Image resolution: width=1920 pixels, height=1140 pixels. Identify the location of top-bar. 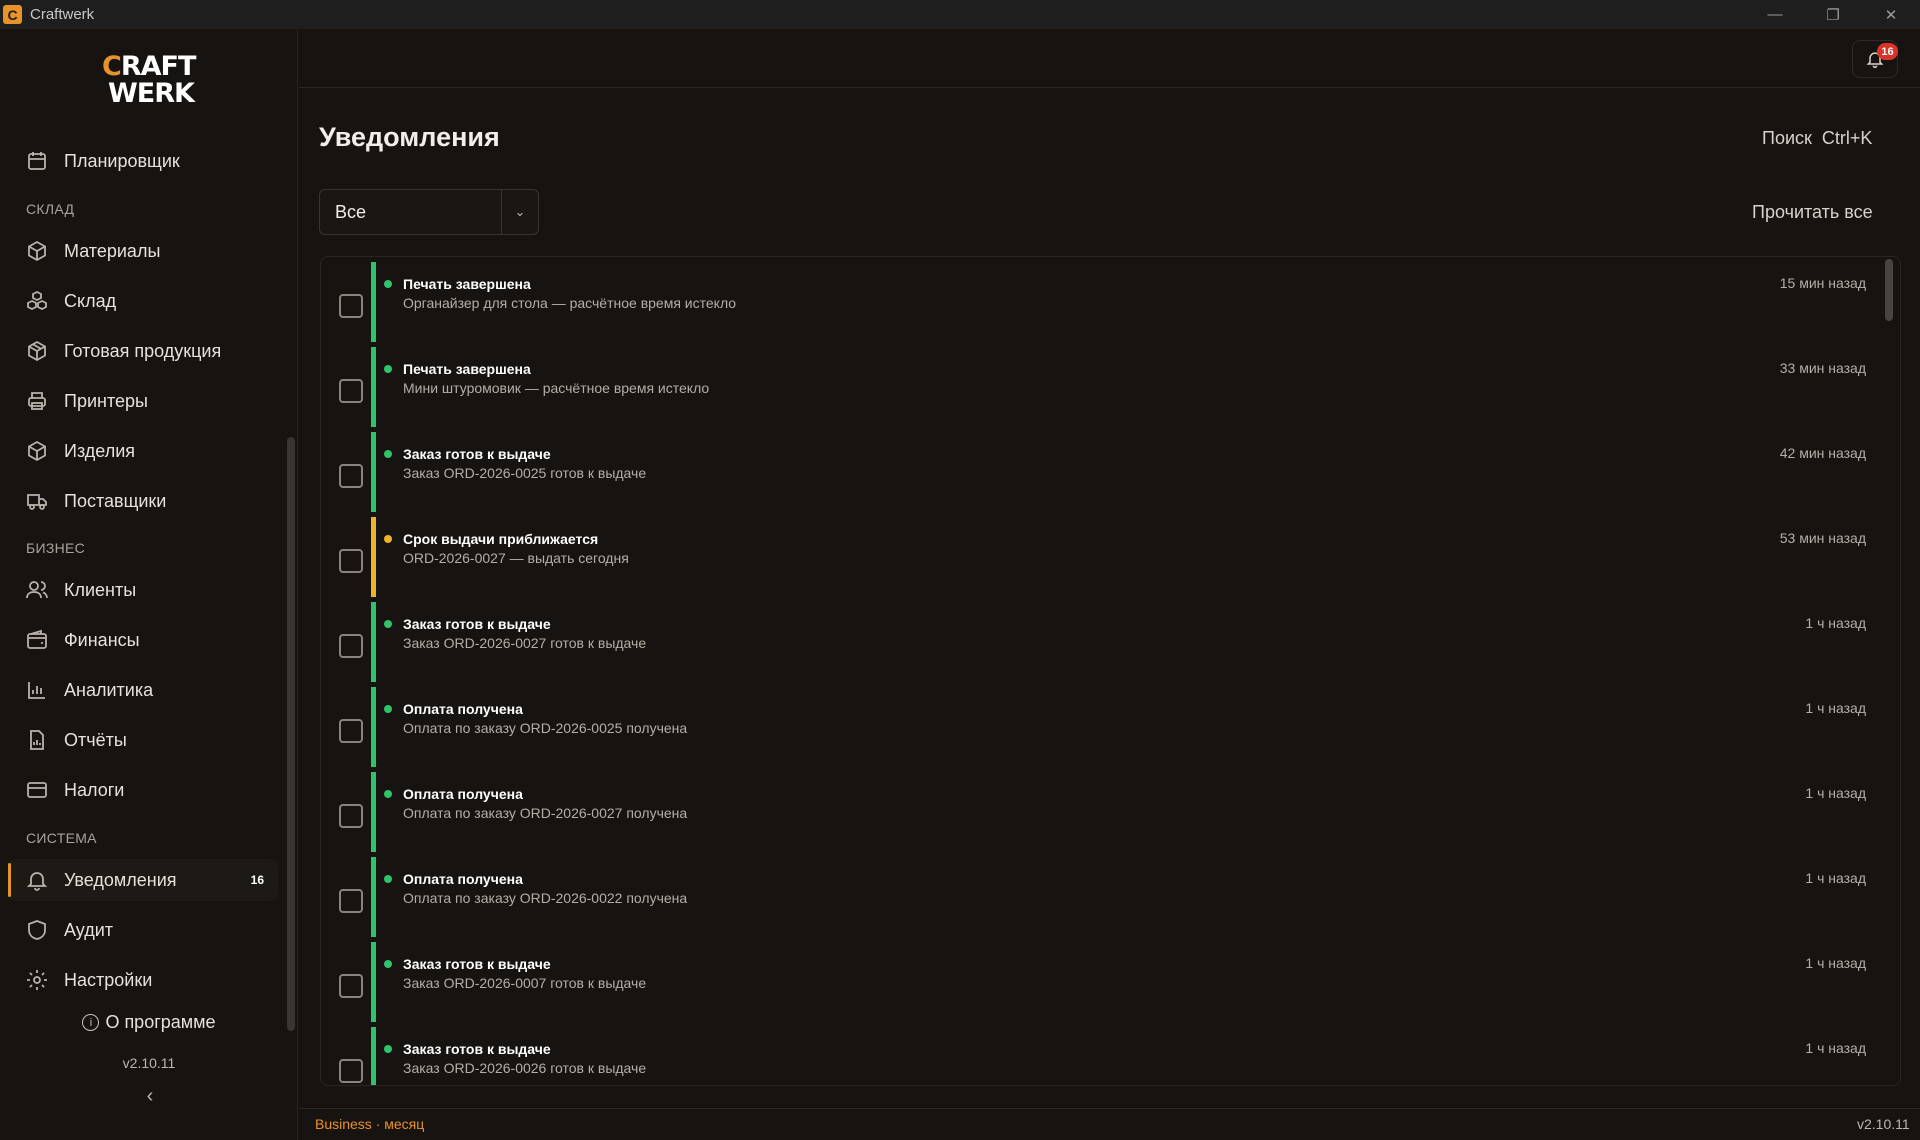
(1109, 58).